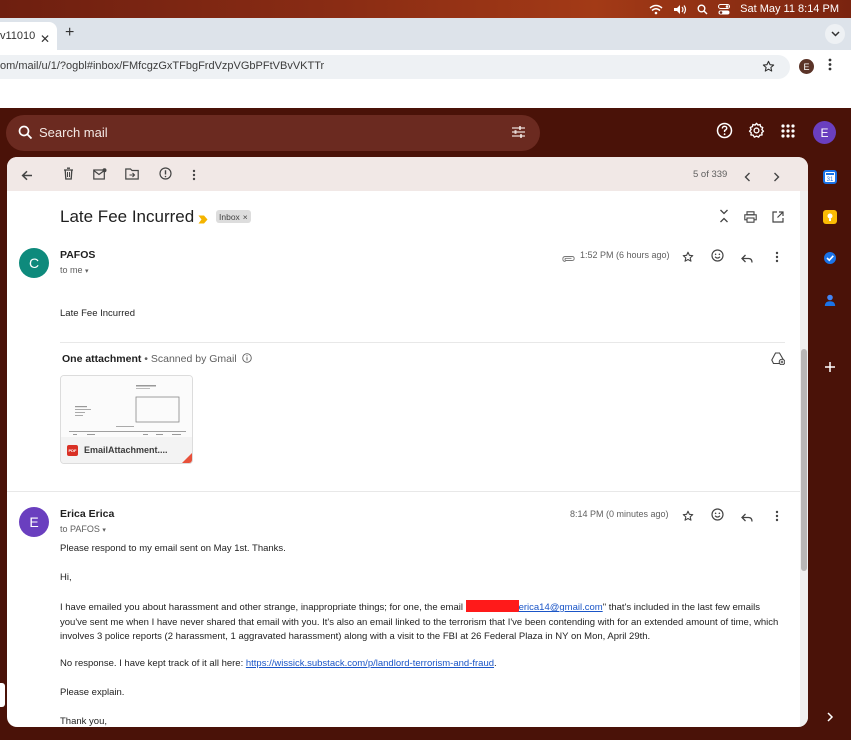  I want to click on recipient-dropdown: to me ▾, so click(74, 270).